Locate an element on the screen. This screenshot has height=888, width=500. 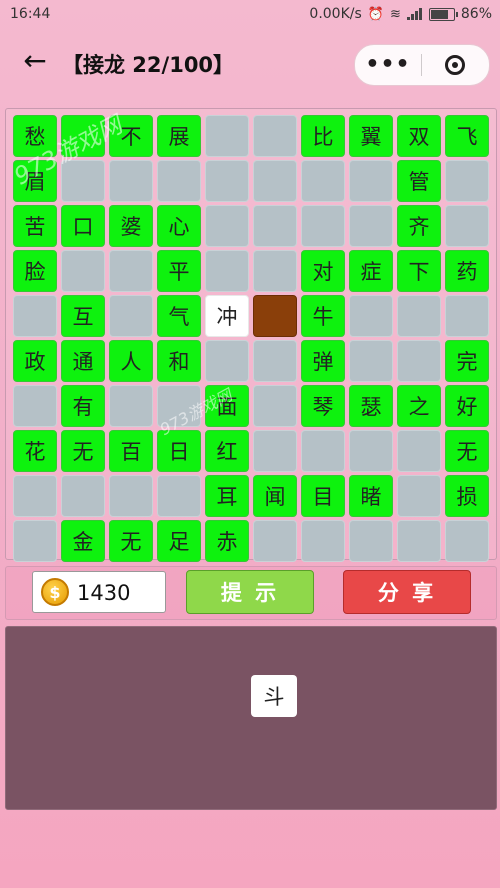
board-cell-filled: 花 is located at coordinates (35, 451).